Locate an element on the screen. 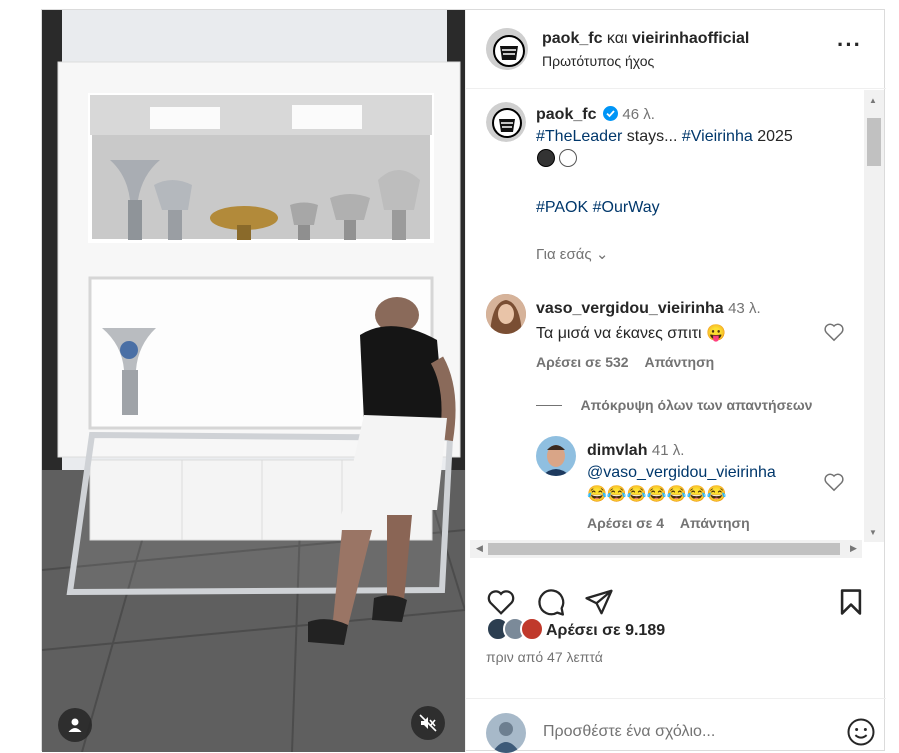 The width and height of the screenshot is (899, 753). scroll-up-arrow-icon: ▲ is located at coordinates (873, 100).